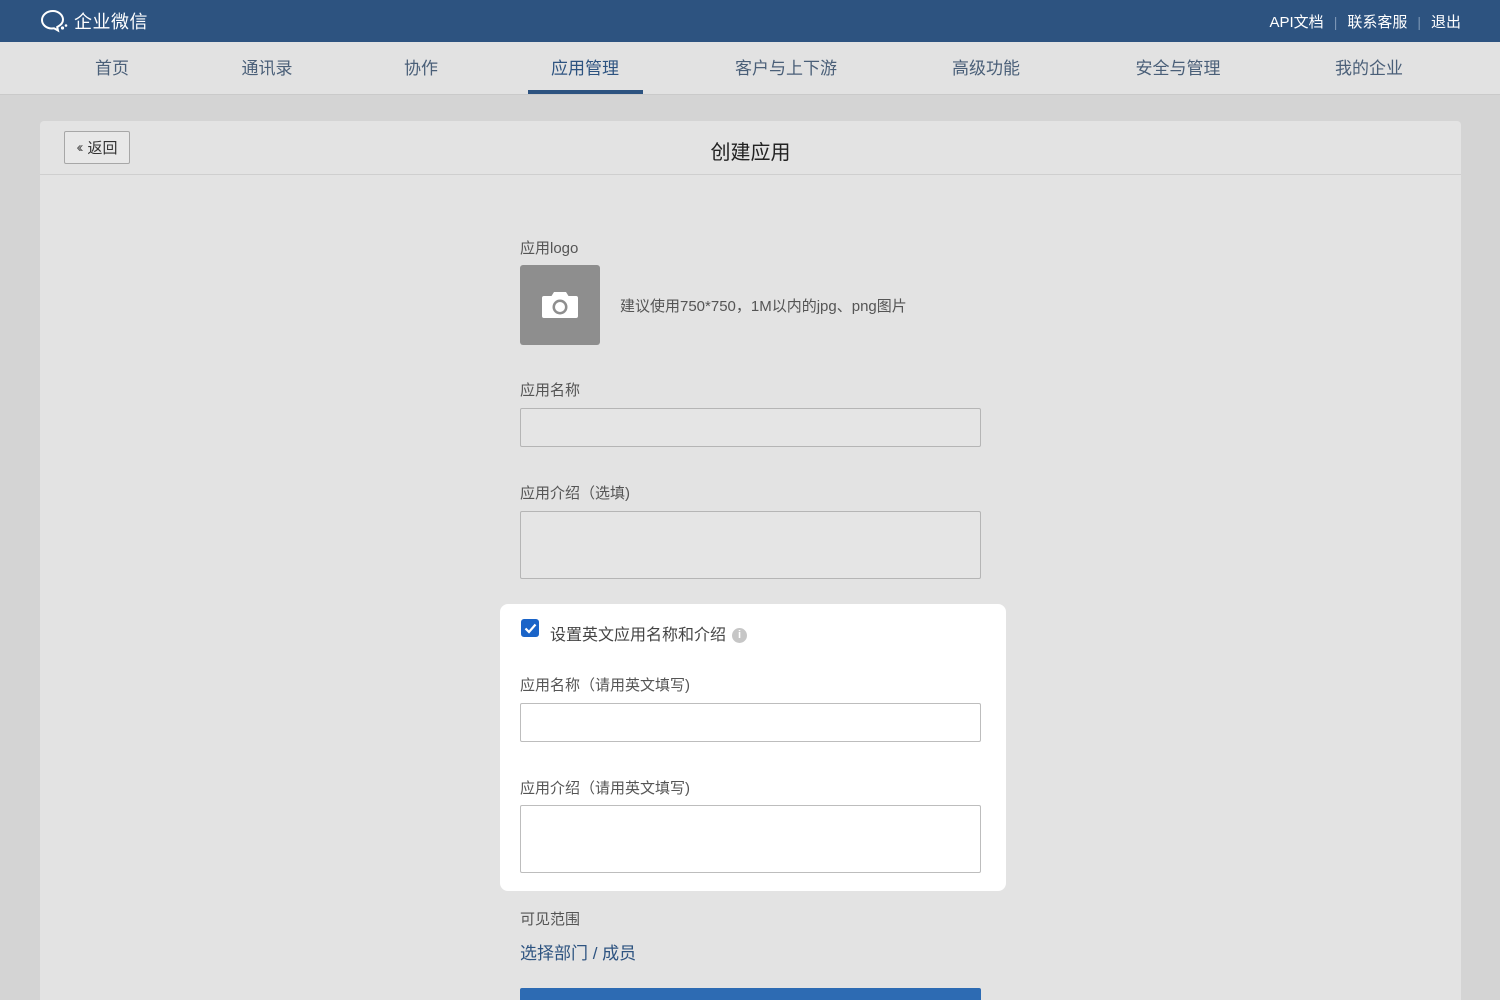 This screenshot has height=1000, width=1500. Describe the element at coordinates (750, 839) in the screenshot. I see `en-intro-textarea` at that location.